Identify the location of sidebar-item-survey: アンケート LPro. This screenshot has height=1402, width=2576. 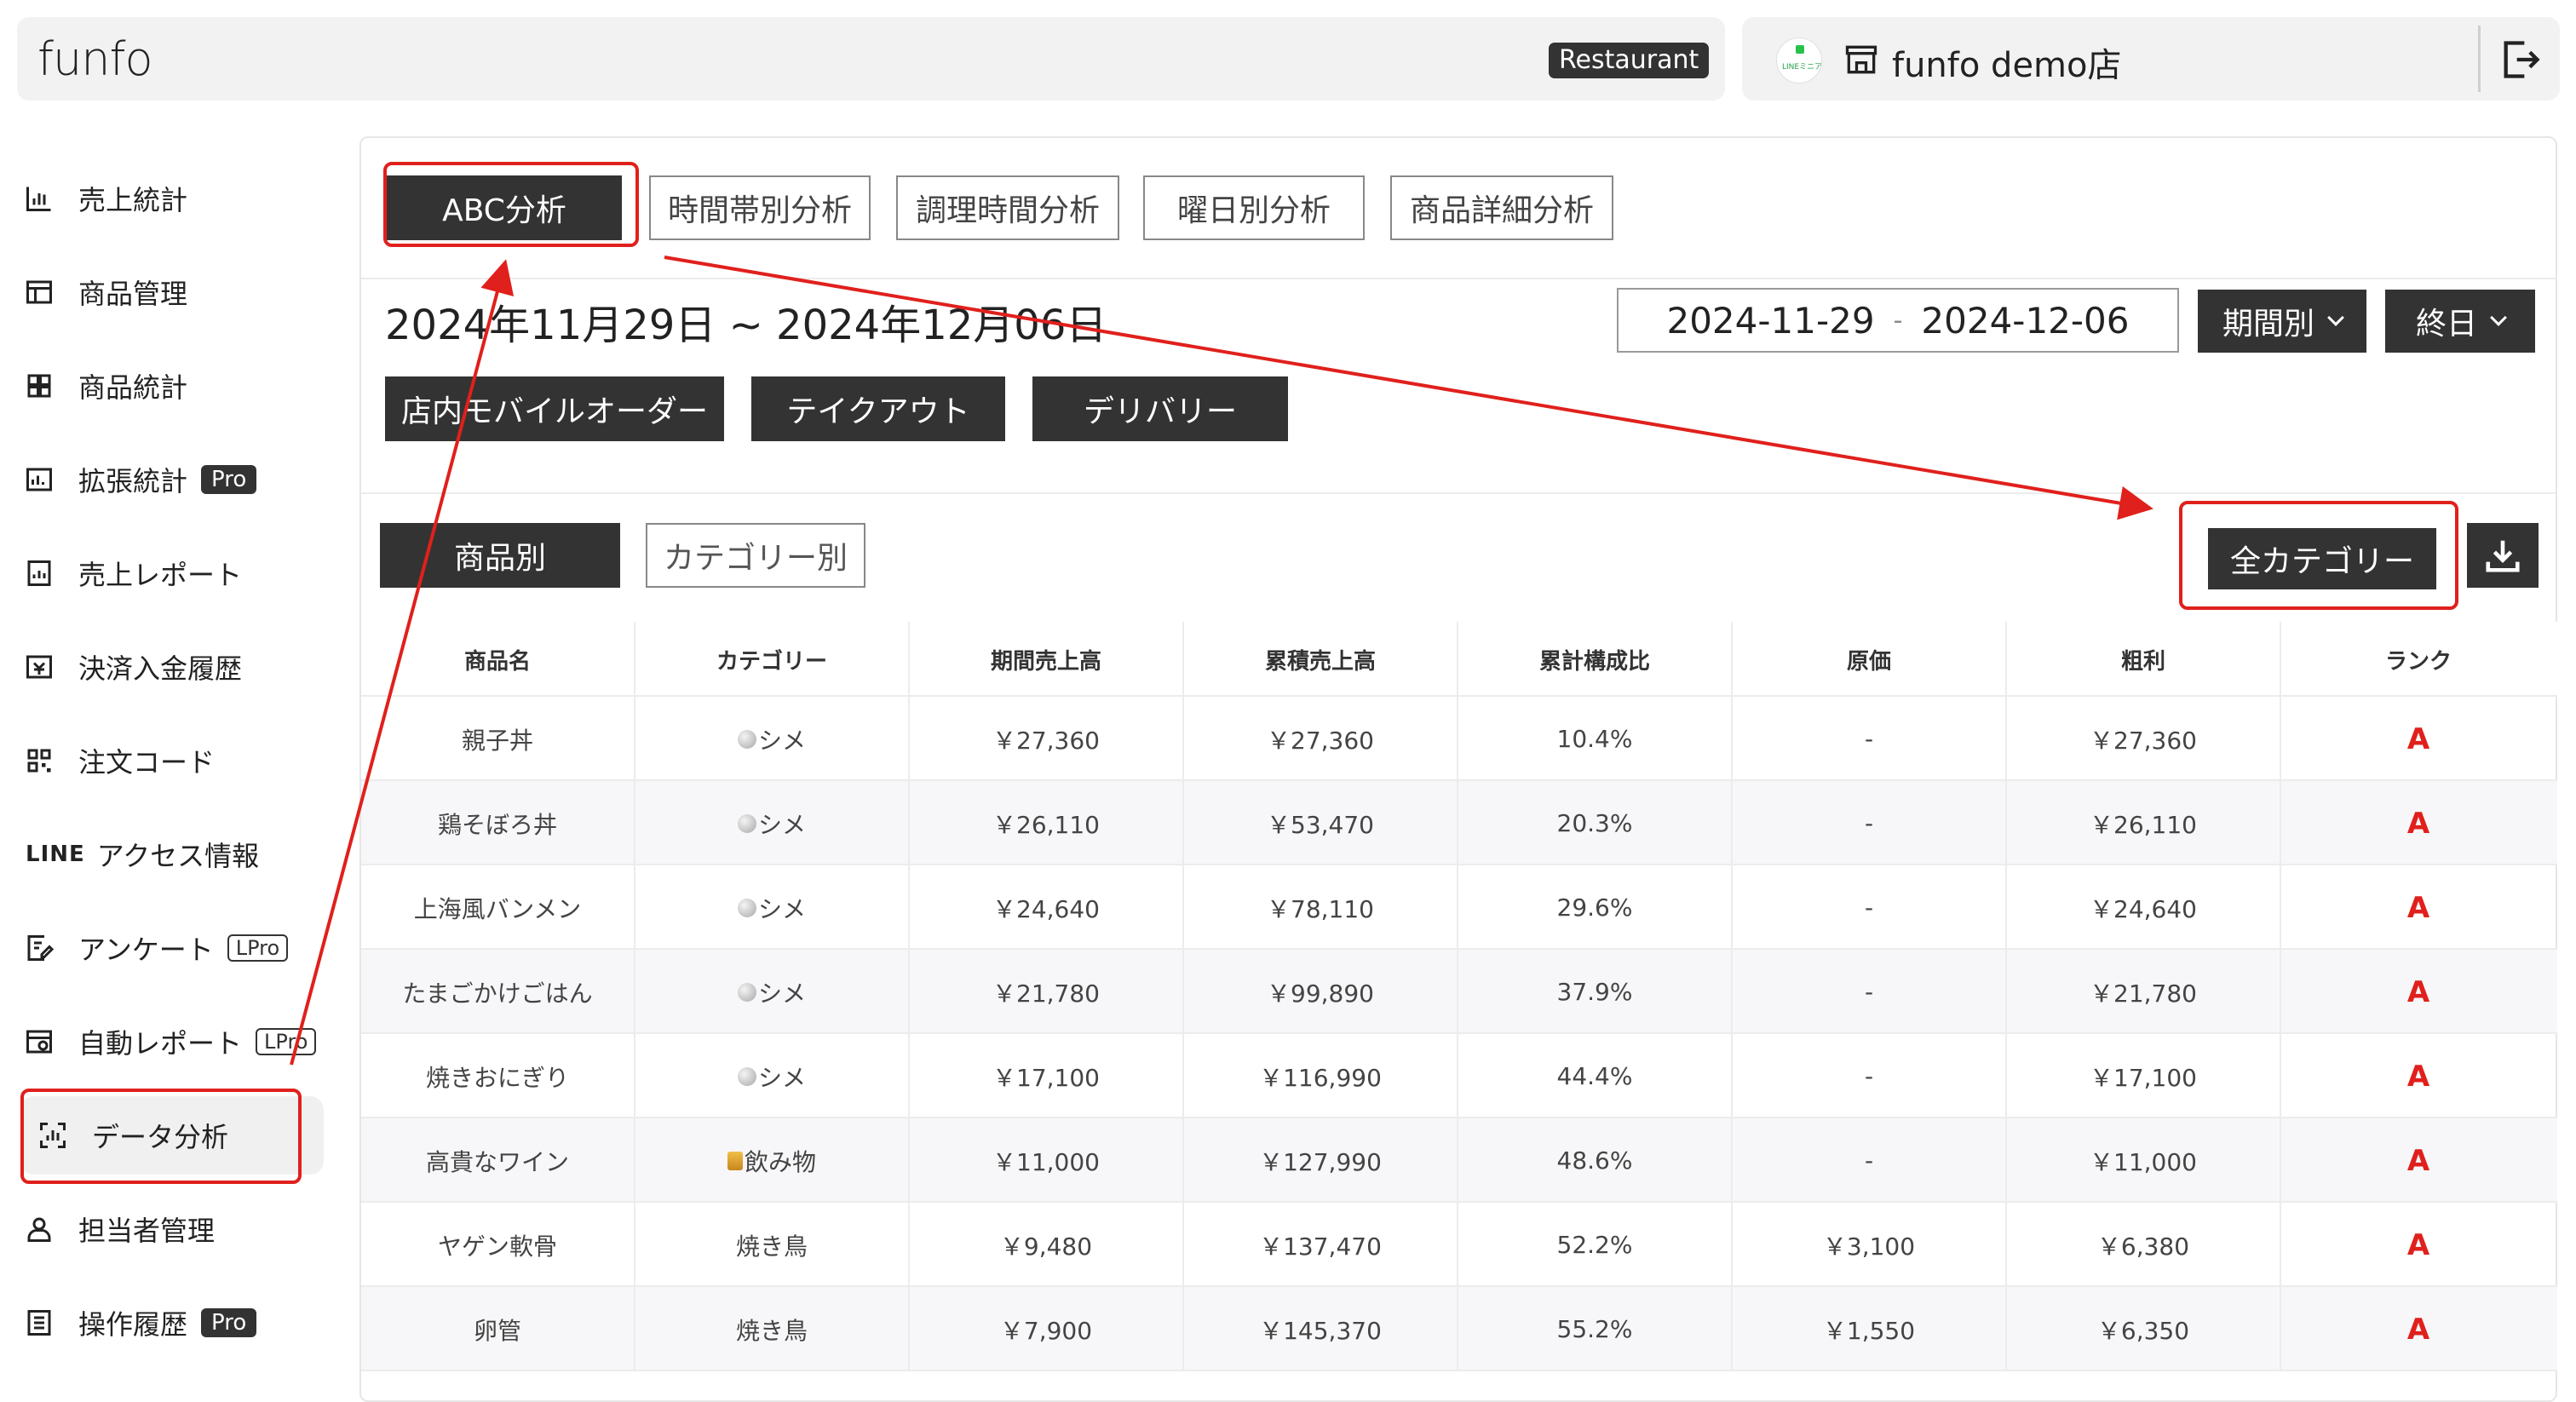
(157, 948).